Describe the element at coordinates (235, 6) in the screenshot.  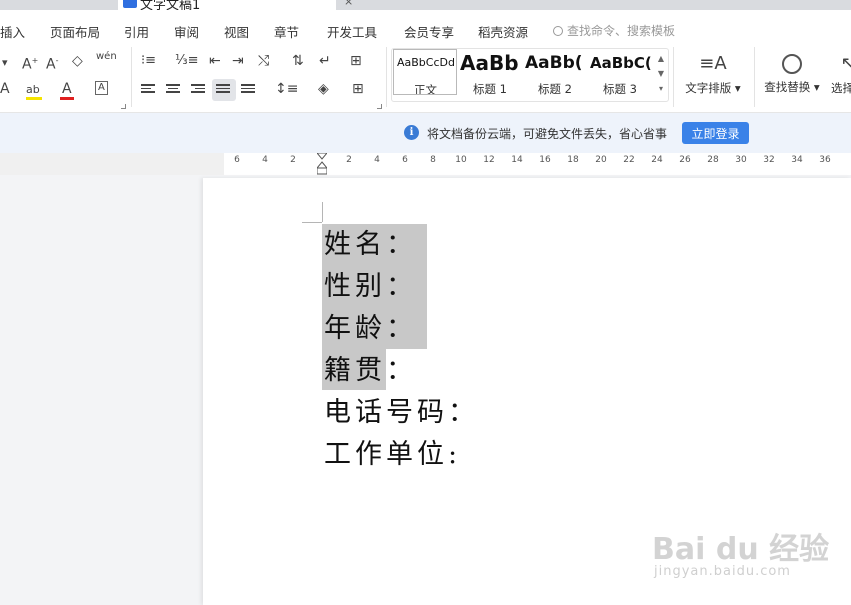
I see `document-tab: 文字文稿1 ×` at that location.